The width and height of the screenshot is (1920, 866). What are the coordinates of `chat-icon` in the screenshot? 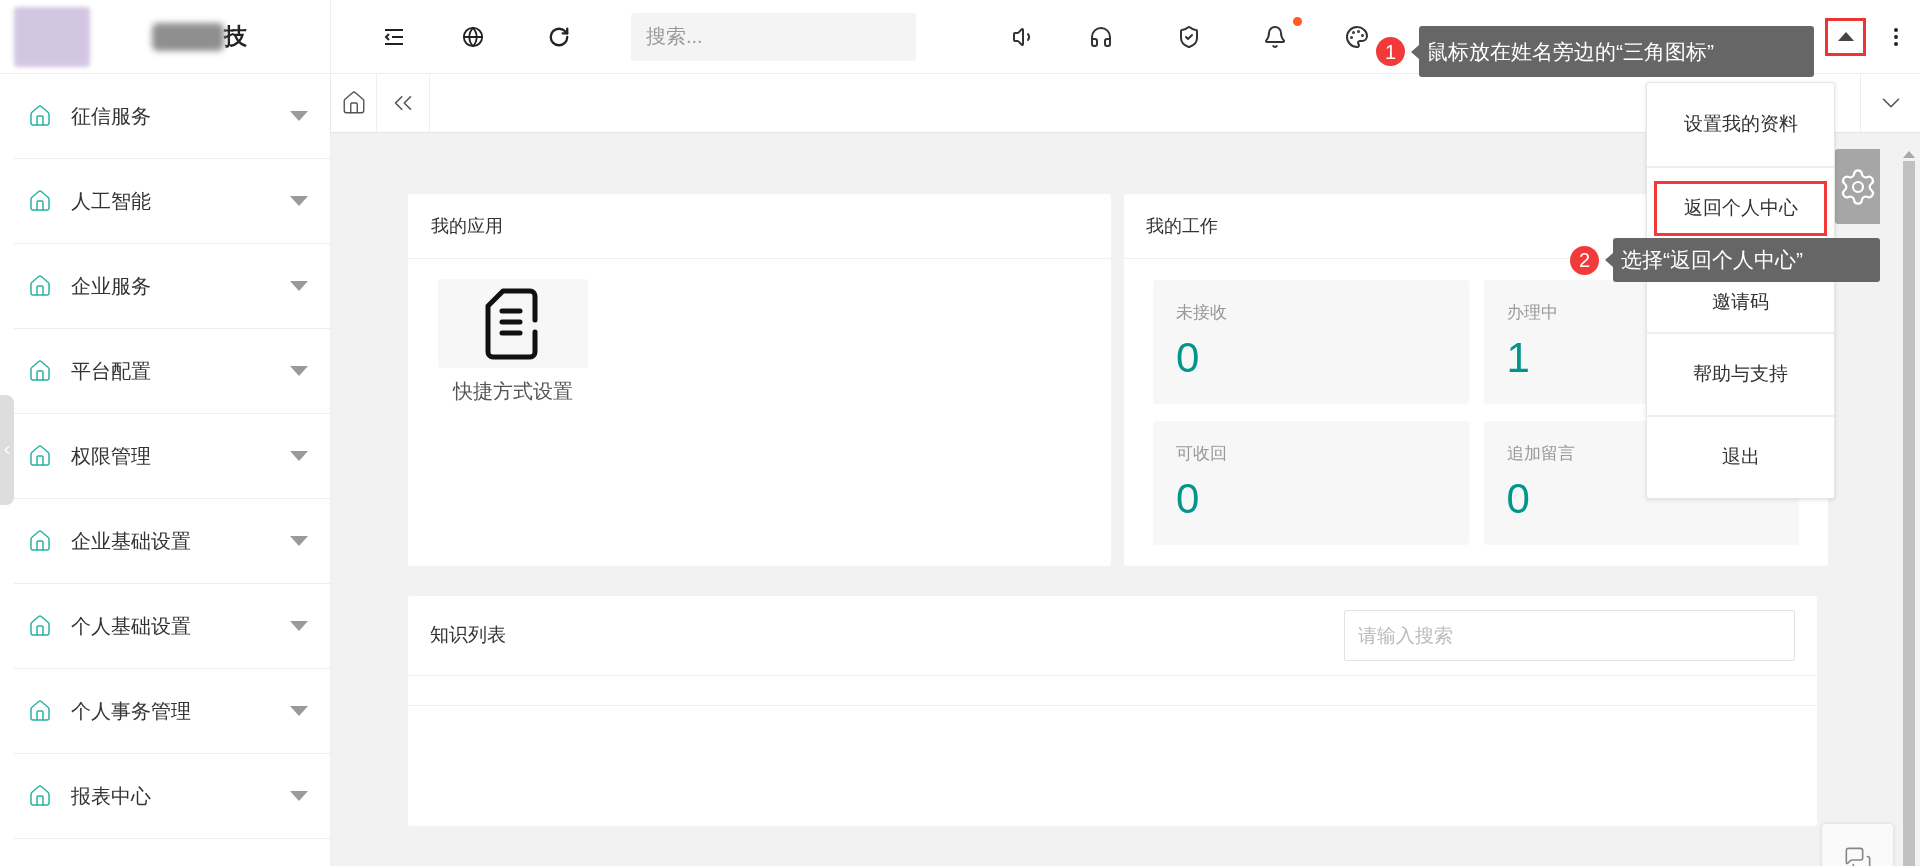 It's located at (1857, 856).